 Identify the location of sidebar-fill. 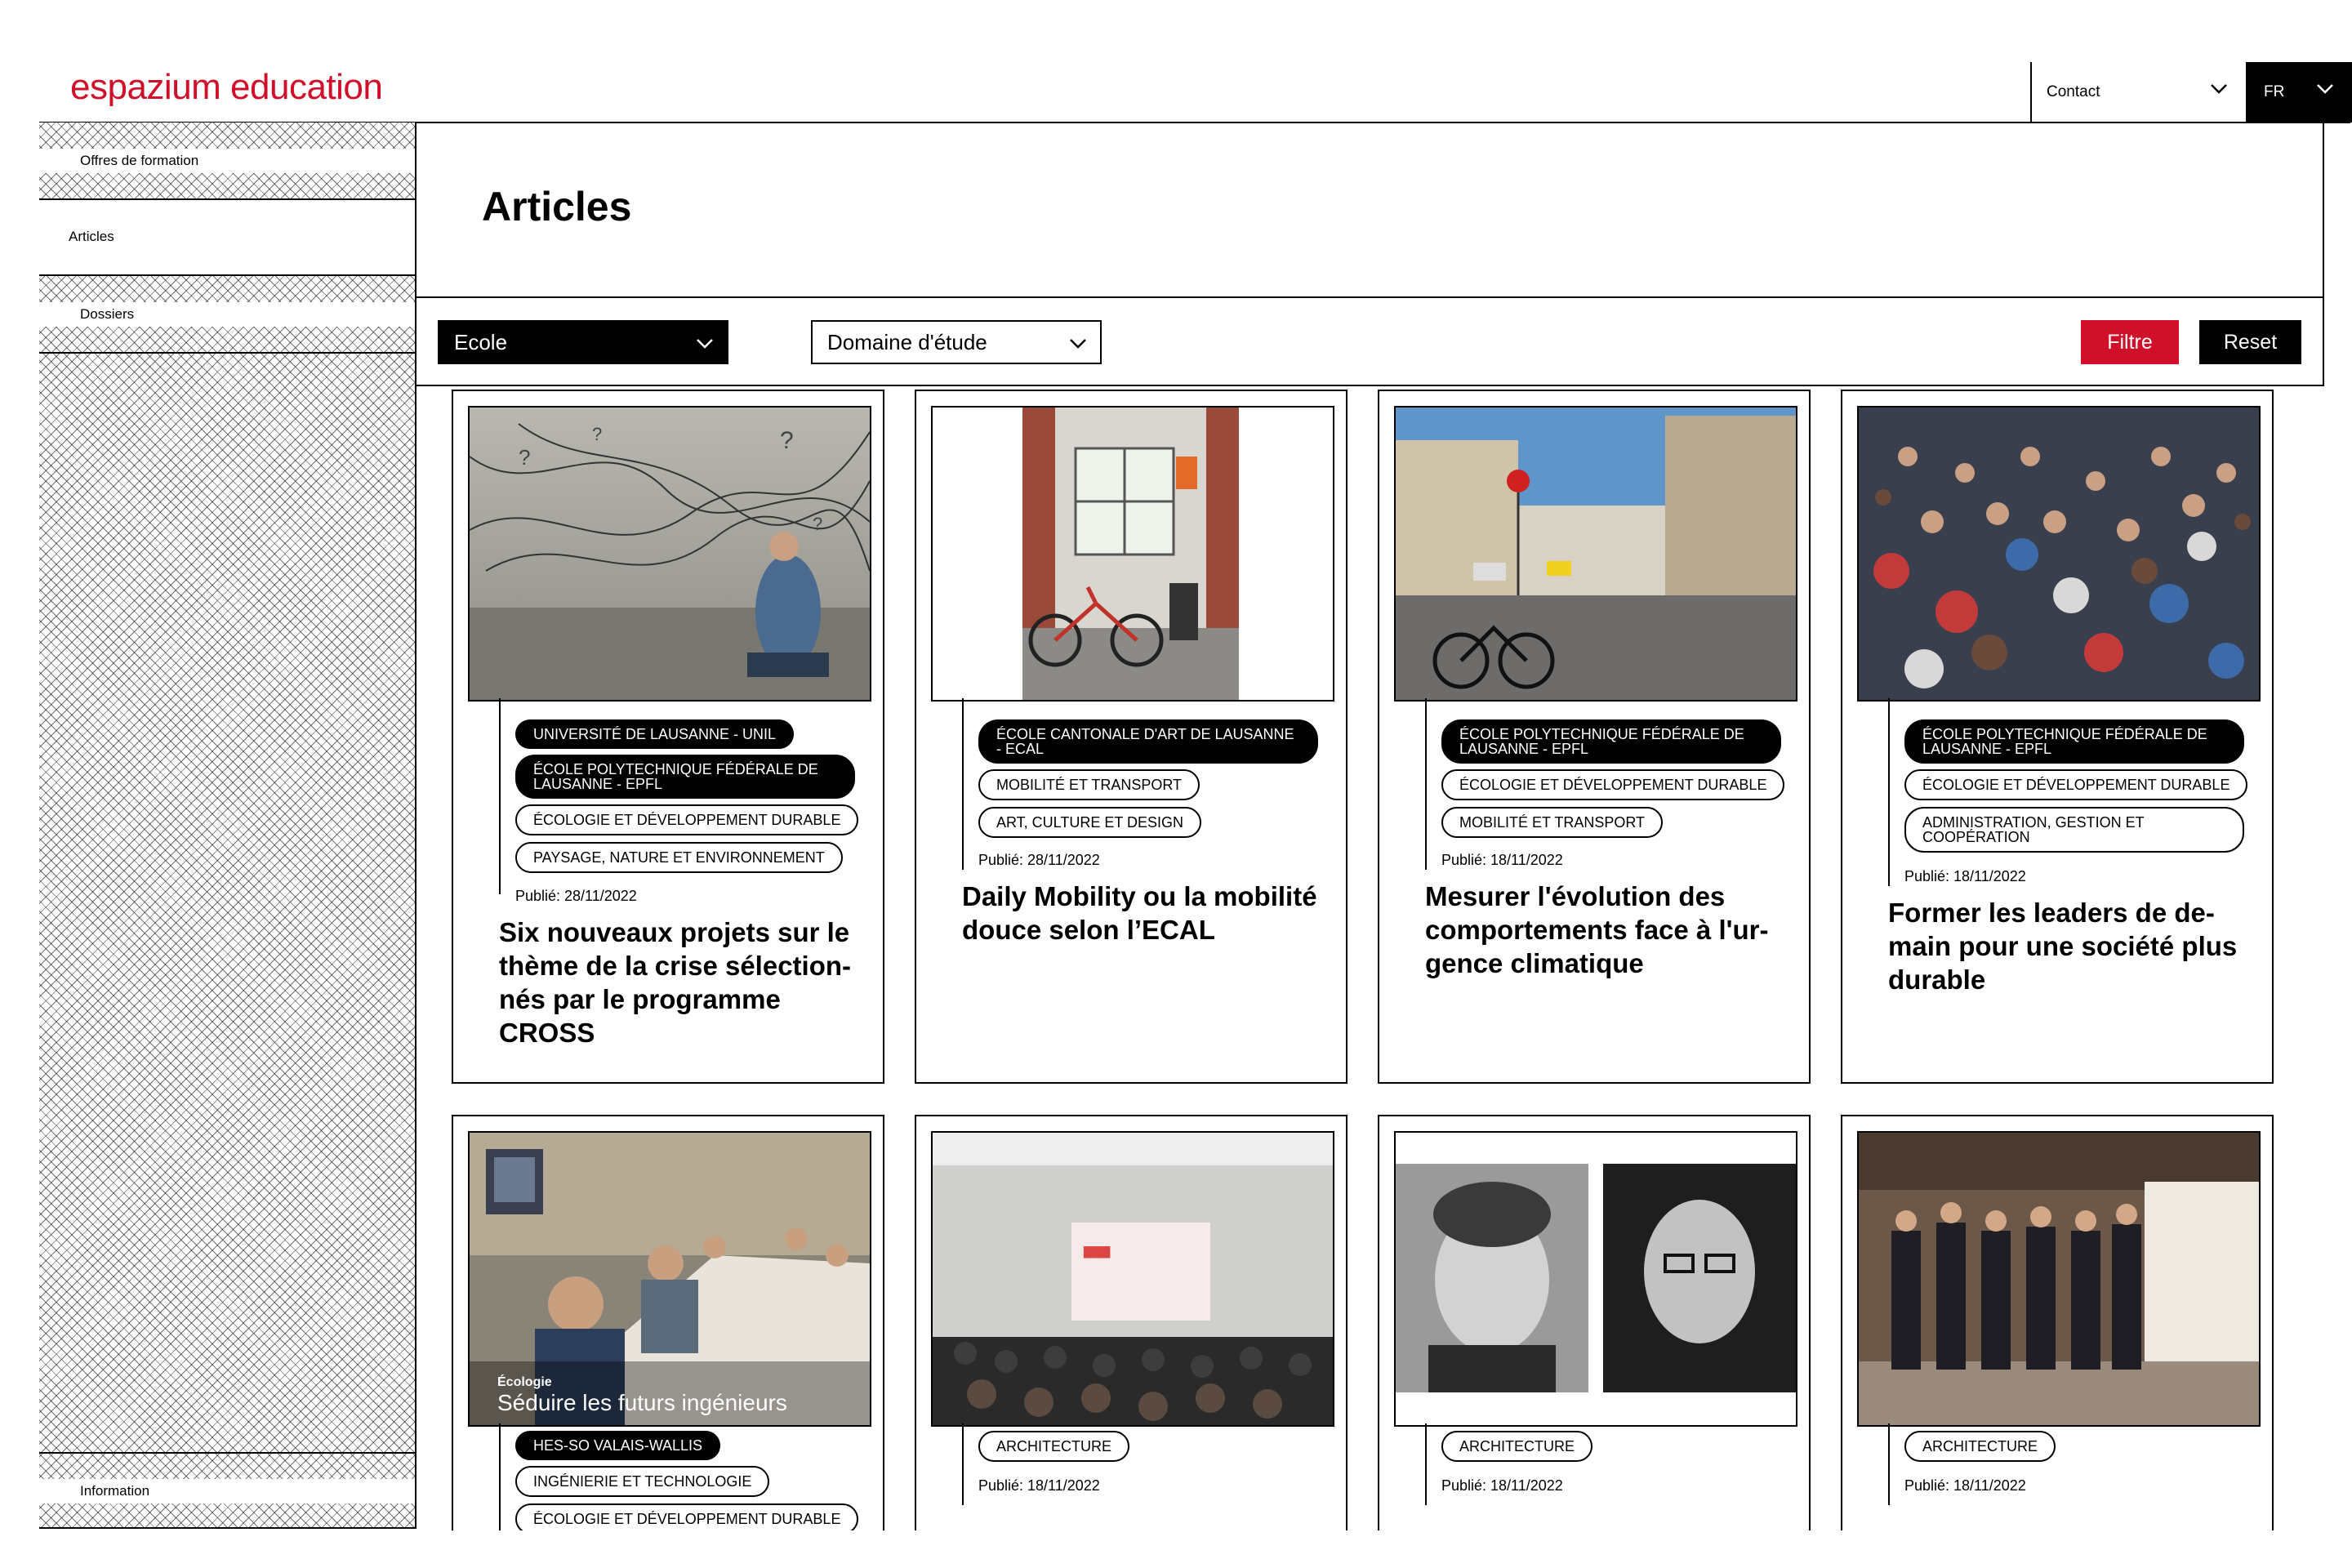
(227, 904).